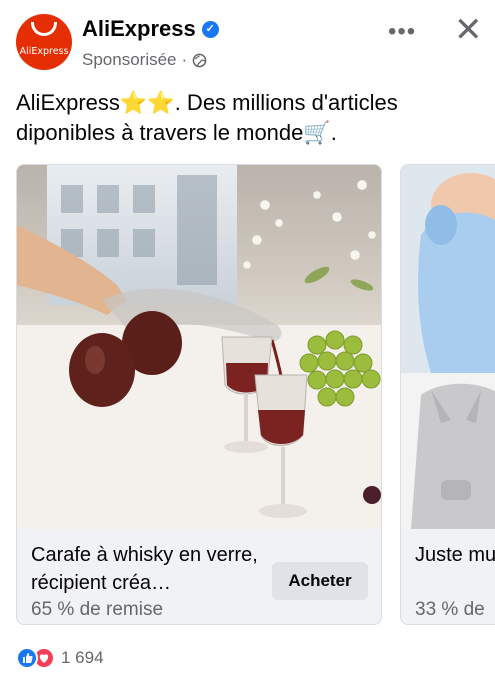 This screenshot has width=495, height=680. Describe the element at coordinates (139, 29) in the screenshot. I see `page-name-link: AliExpress` at that location.